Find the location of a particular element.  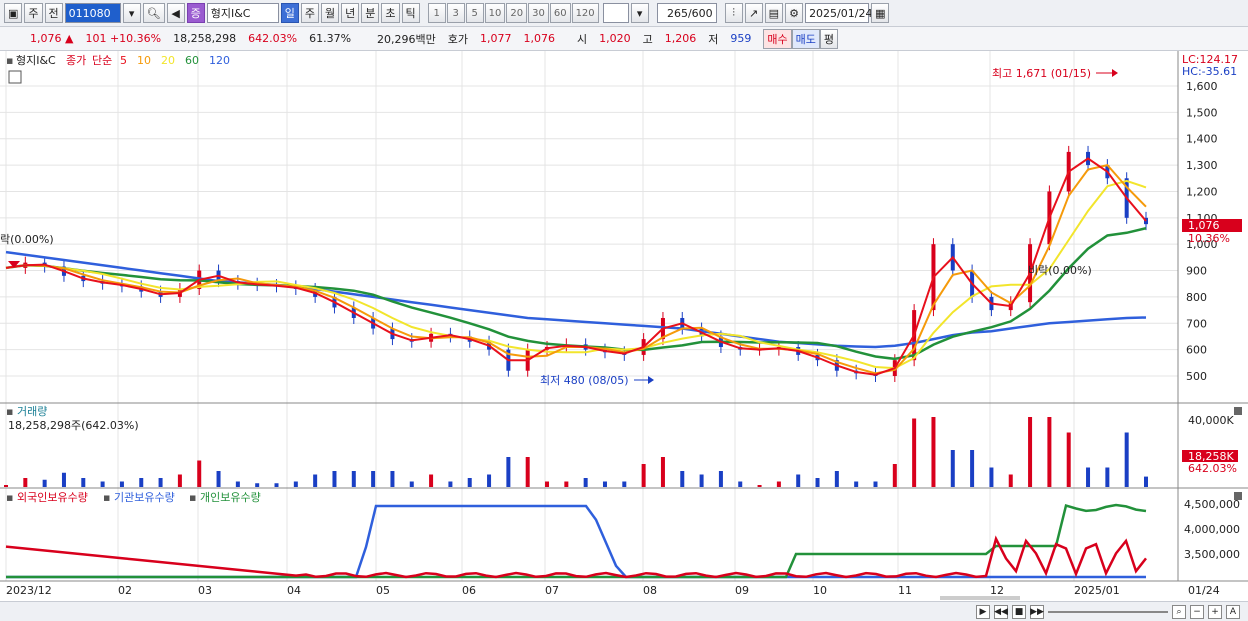

zoom-slider is located at coordinates (1108, 611).